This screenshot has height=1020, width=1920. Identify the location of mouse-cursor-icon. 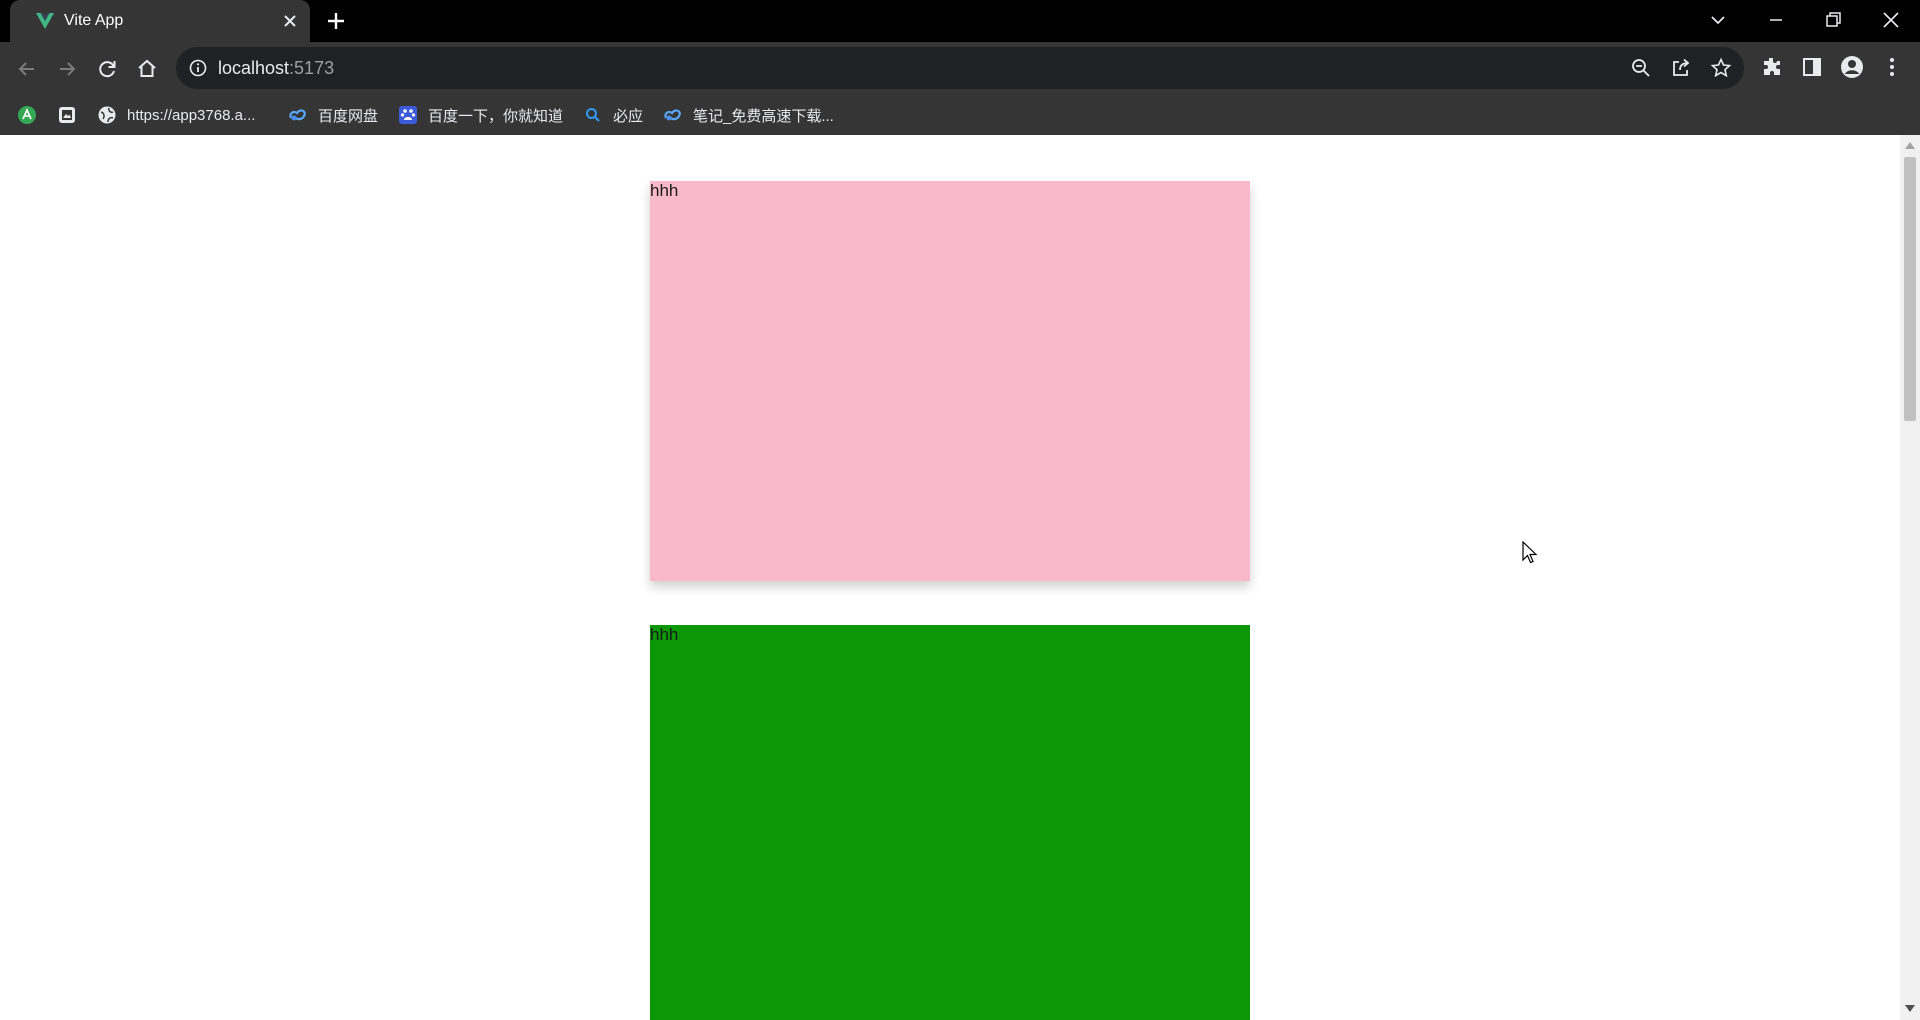
(1530, 552).